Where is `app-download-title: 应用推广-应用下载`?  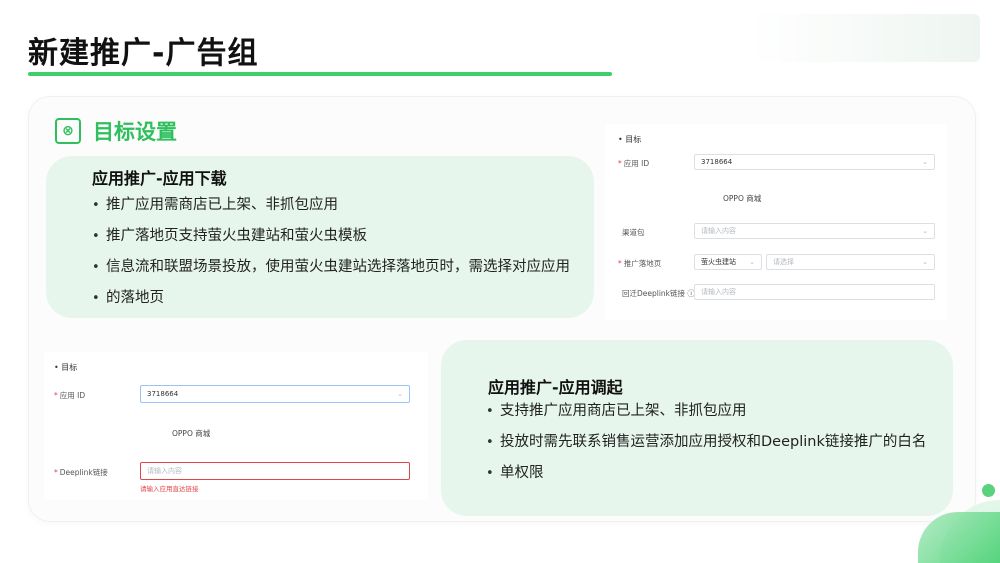
app-download-title: 应用推广-应用下载 is located at coordinates (159, 178).